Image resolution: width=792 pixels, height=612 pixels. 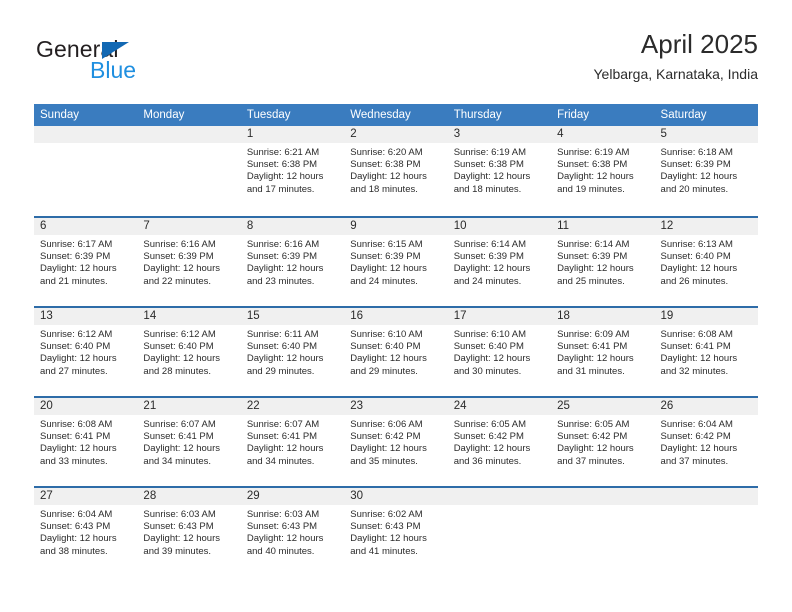 What do you see at coordinates (460, 316) in the screenshot?
I see `day-number: 17` at bounding box center [460, 316].